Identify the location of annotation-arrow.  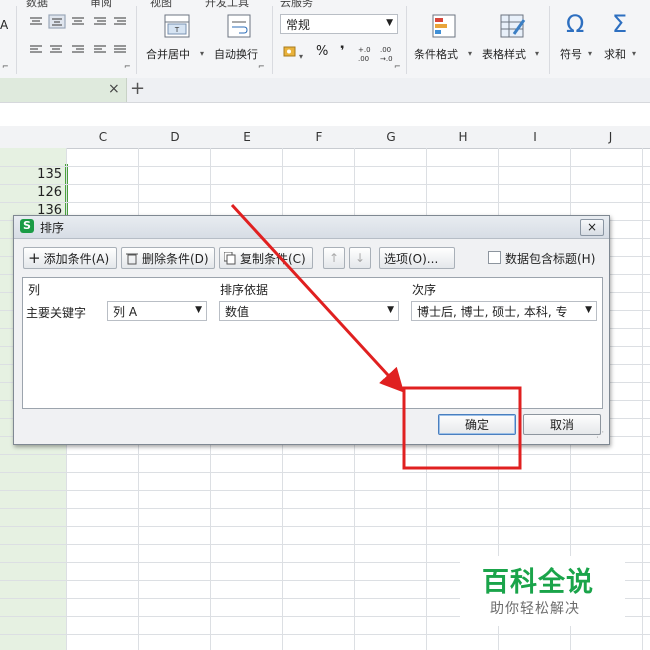
(317, 298).